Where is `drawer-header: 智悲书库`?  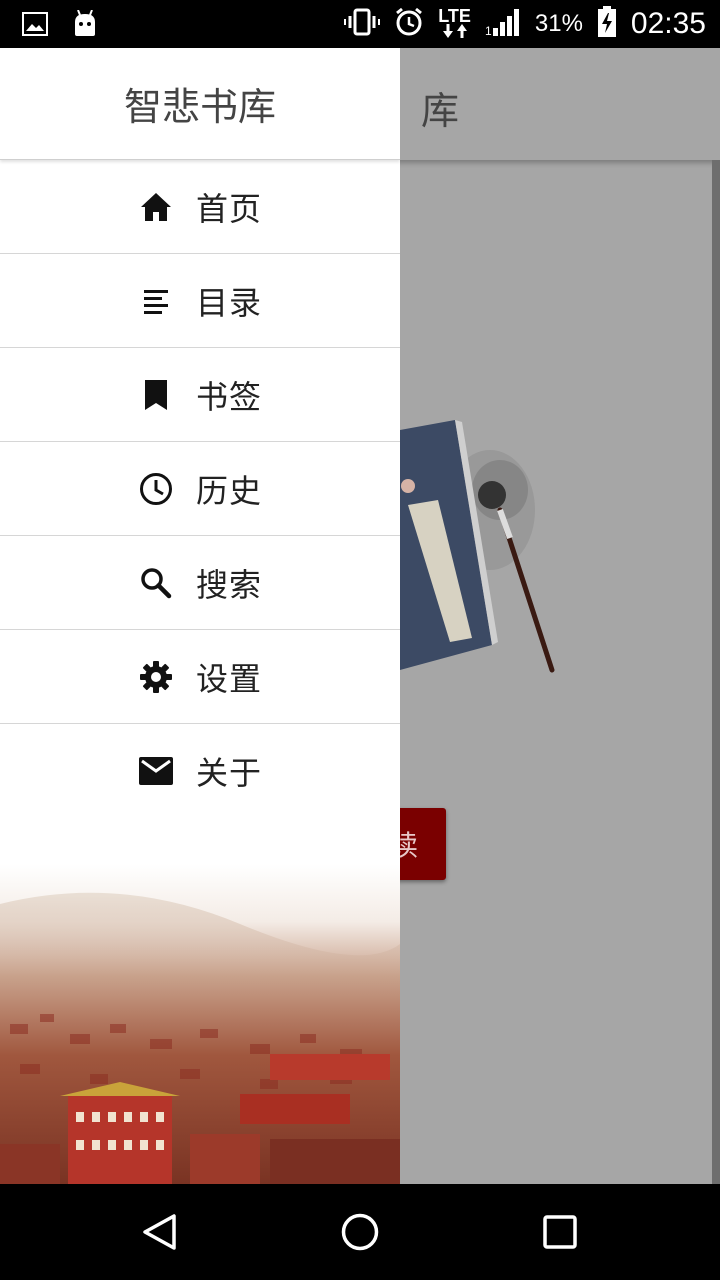 drawer-header: 智悲书库 is located at coordinates (200, 104).